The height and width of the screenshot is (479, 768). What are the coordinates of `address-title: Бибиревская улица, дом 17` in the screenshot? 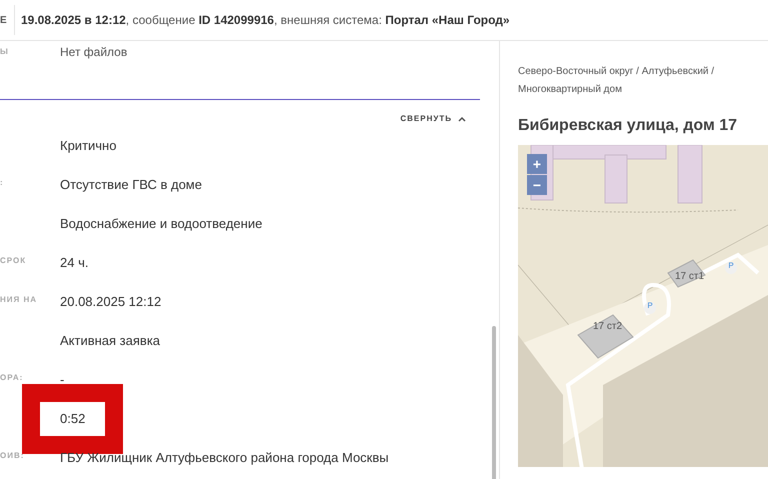 It's located at (628, 126).